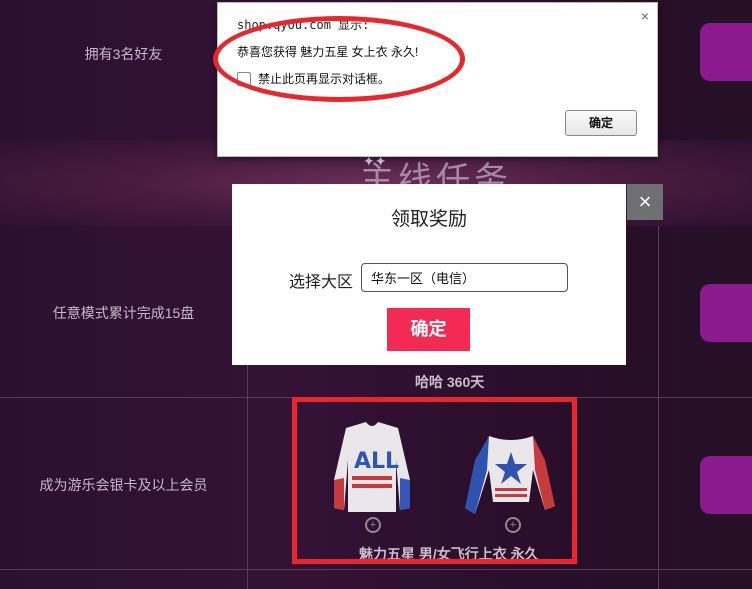  I want to click on close-icon: ×, so click(645, 202).